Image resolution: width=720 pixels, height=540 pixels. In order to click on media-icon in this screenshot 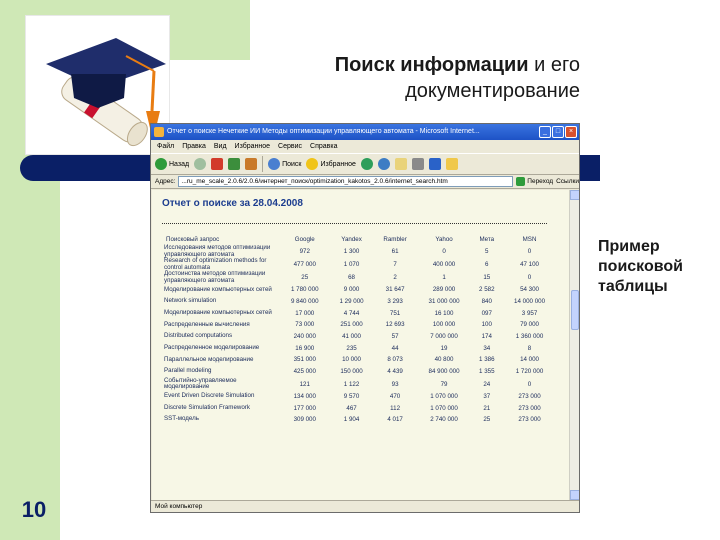, I will do `click(366, 164)`.